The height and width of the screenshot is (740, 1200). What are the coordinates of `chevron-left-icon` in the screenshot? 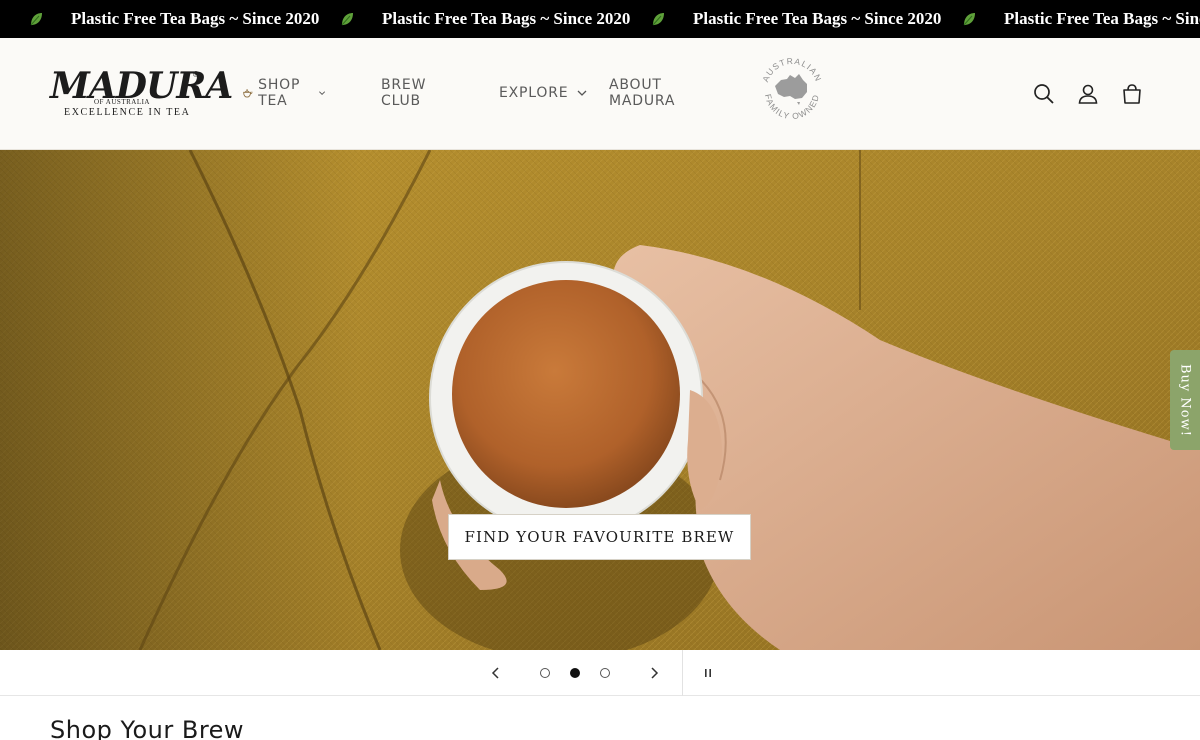 It's located at (495, 673).